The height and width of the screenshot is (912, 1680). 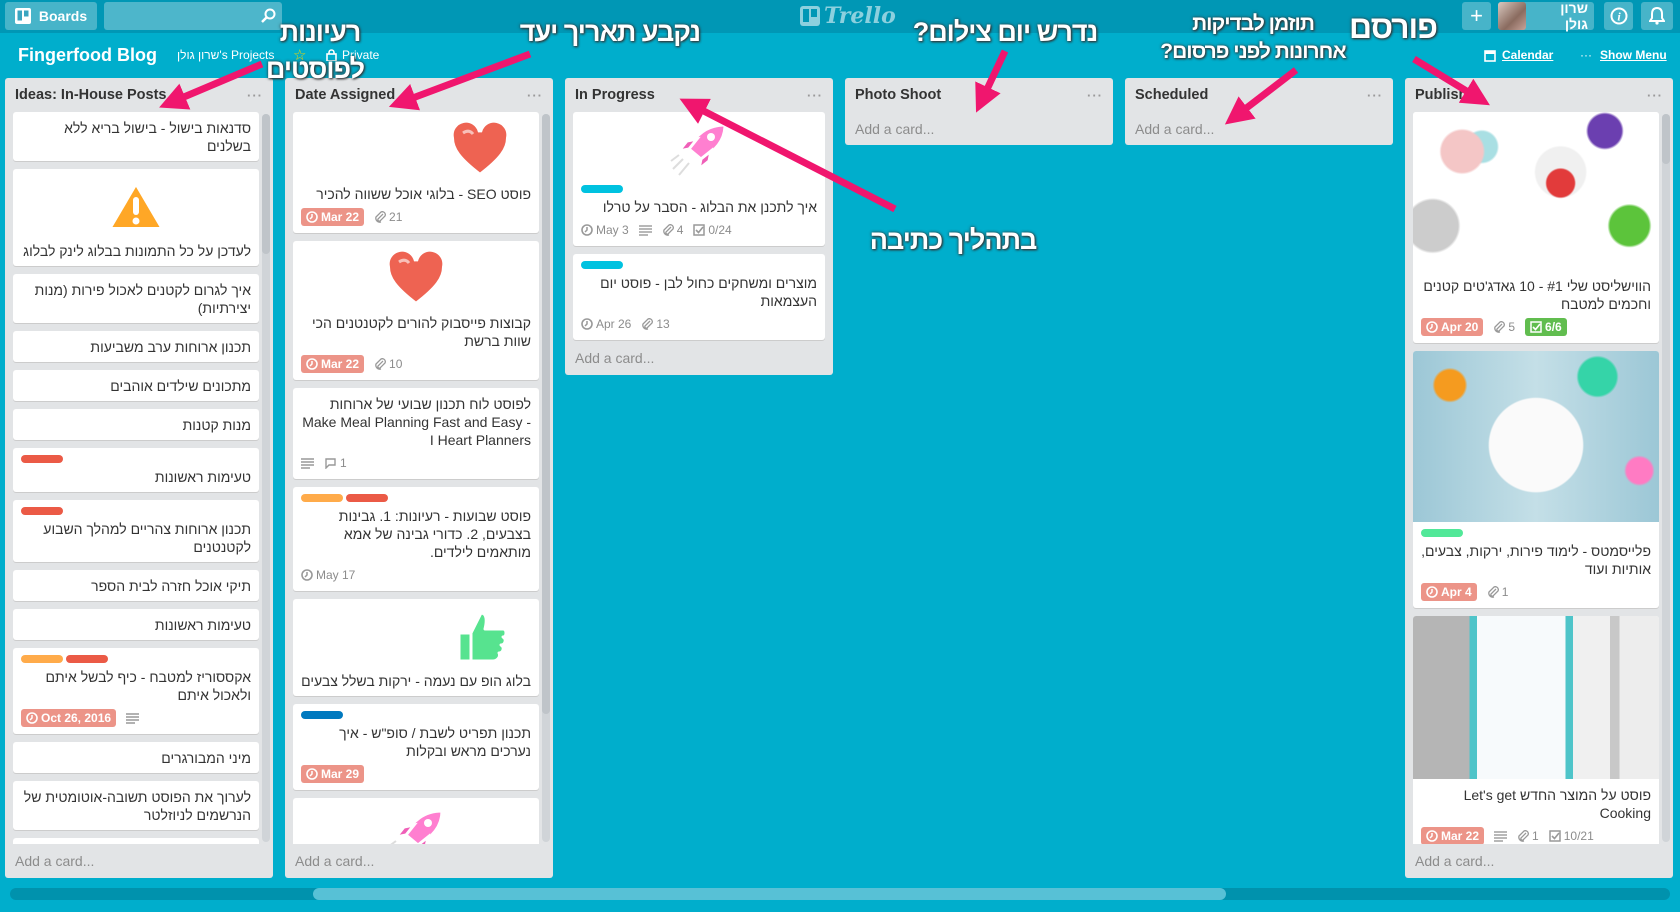 What do you see at coordinates (979, 95) in the screenshot?
I see `list-header: Photo Shoot ···` at bounding box center [979, 95].